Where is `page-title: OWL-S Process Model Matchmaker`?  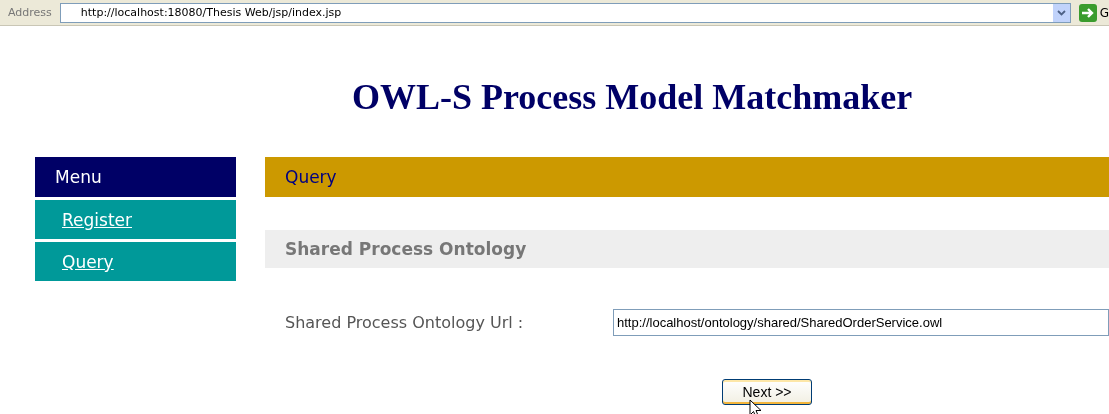 page-title: OWL-S Process Model Matchmaker is located at coordinates (633, 97).